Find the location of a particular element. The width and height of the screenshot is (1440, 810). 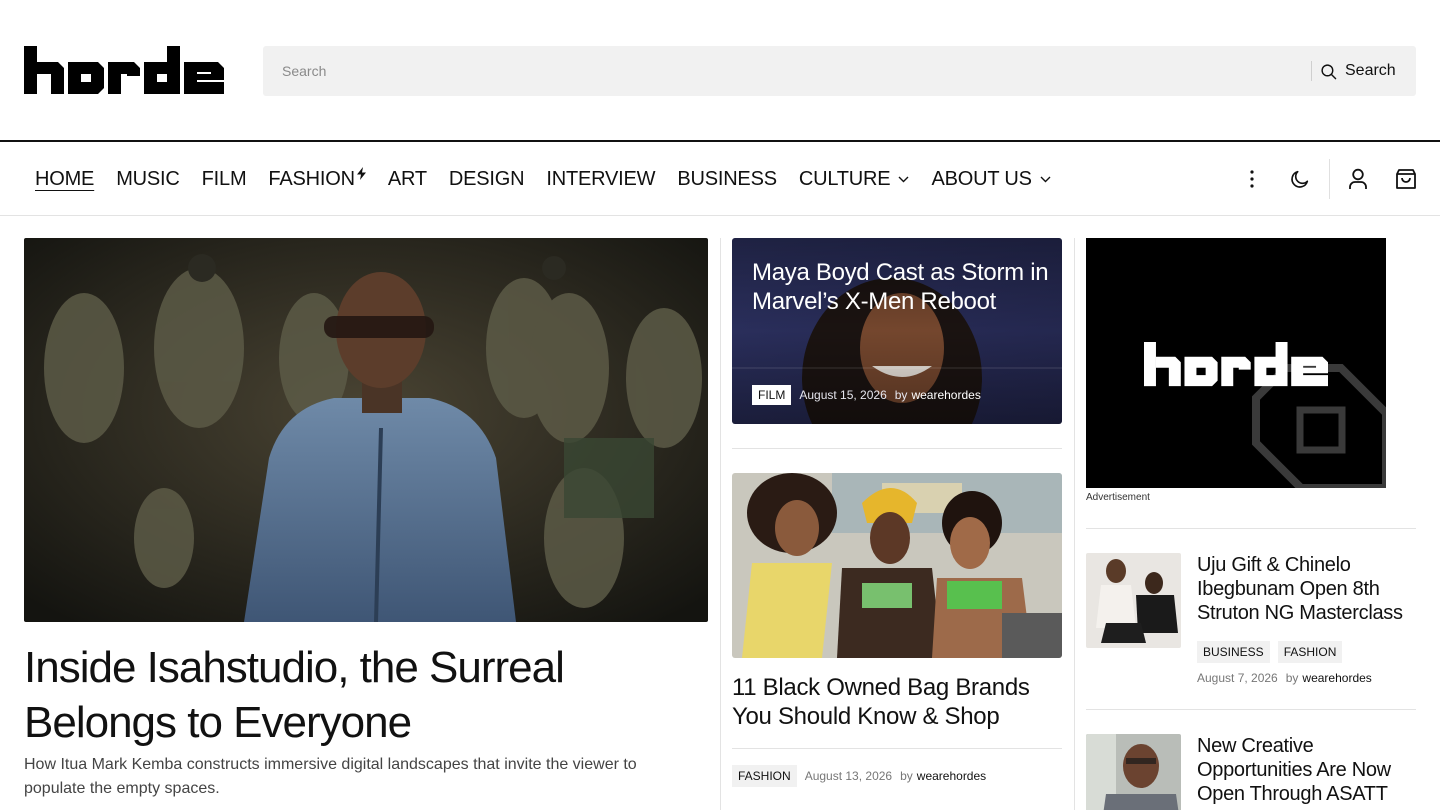

nav-item-art: ART is located at coordinates (407, 179).